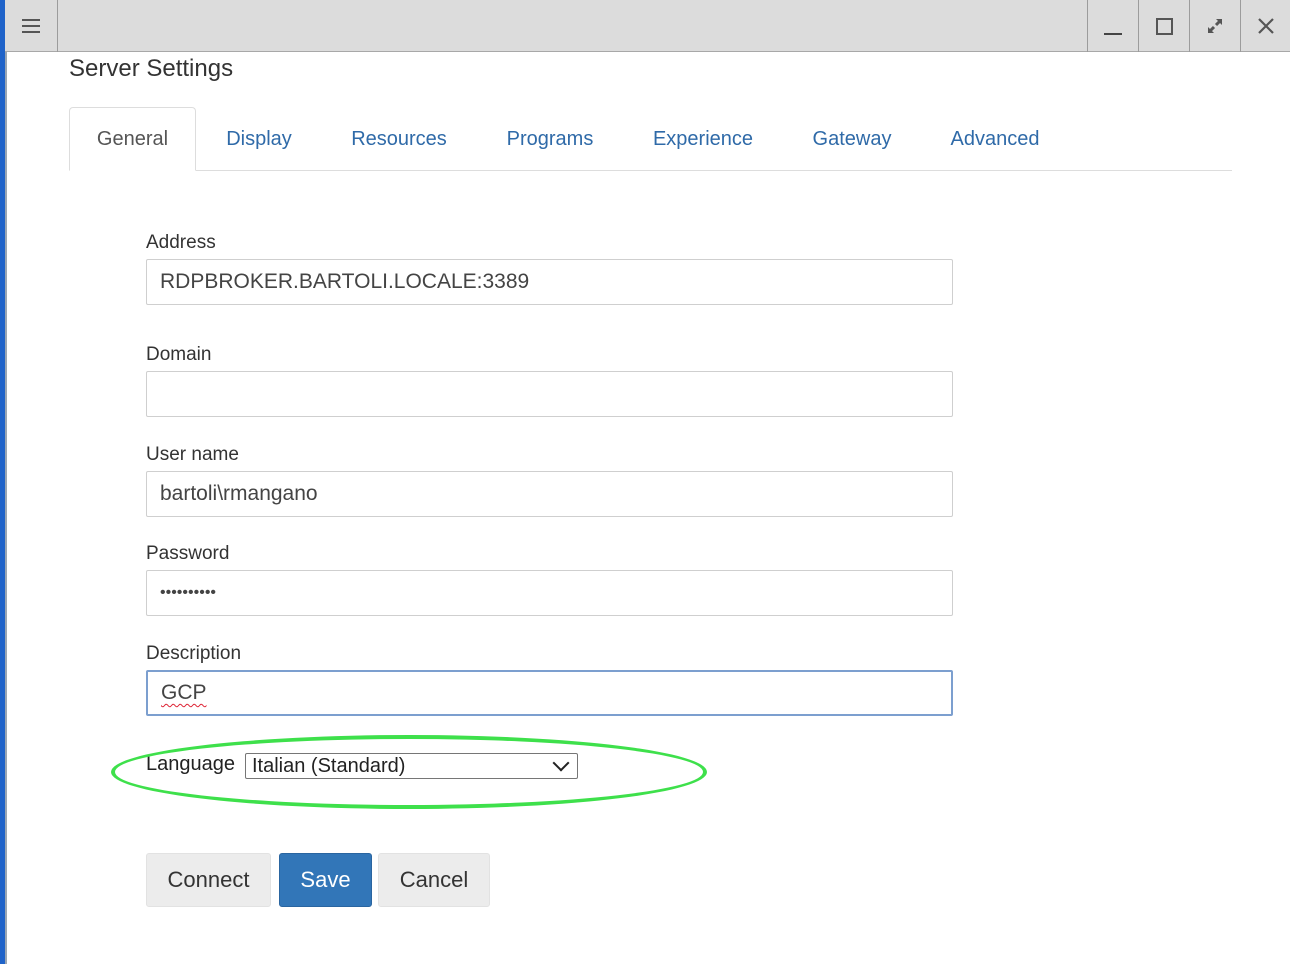 This screenshot has width=1290, height=964. Describe the element at coordinates (194, 653) in the screenshot. I see `description-label: Description` at that location.